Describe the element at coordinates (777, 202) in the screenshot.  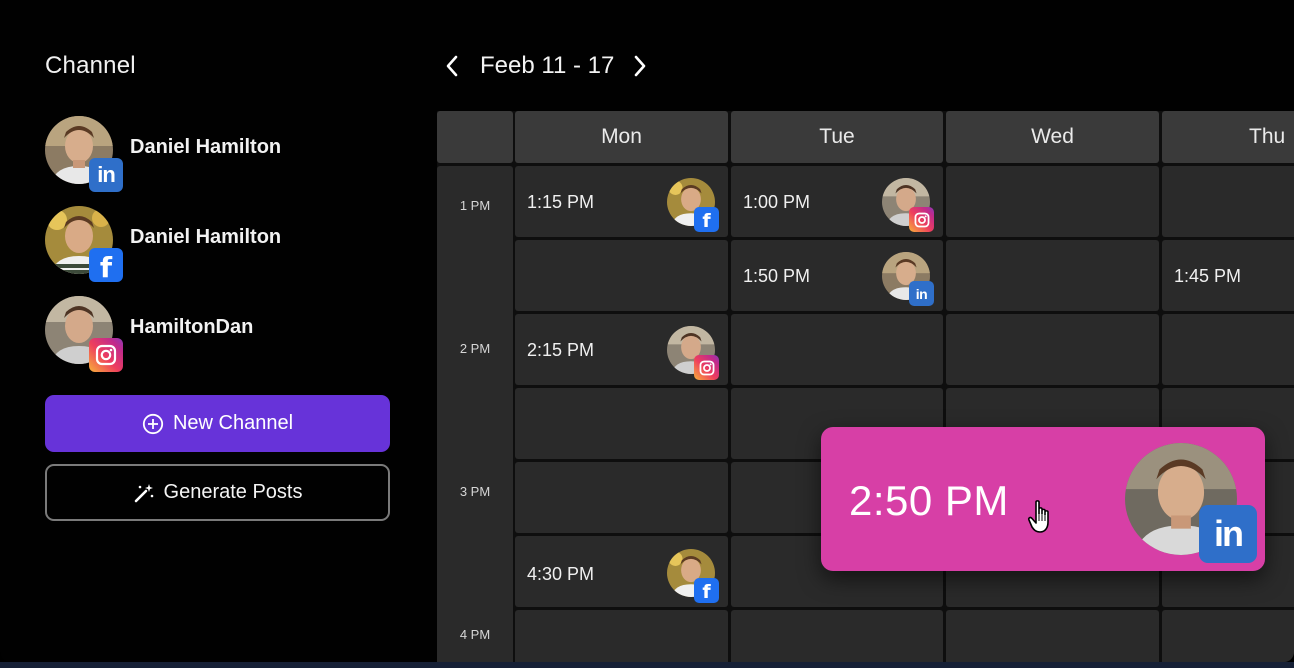
I see `post-time: 1:00 PM` at that location.